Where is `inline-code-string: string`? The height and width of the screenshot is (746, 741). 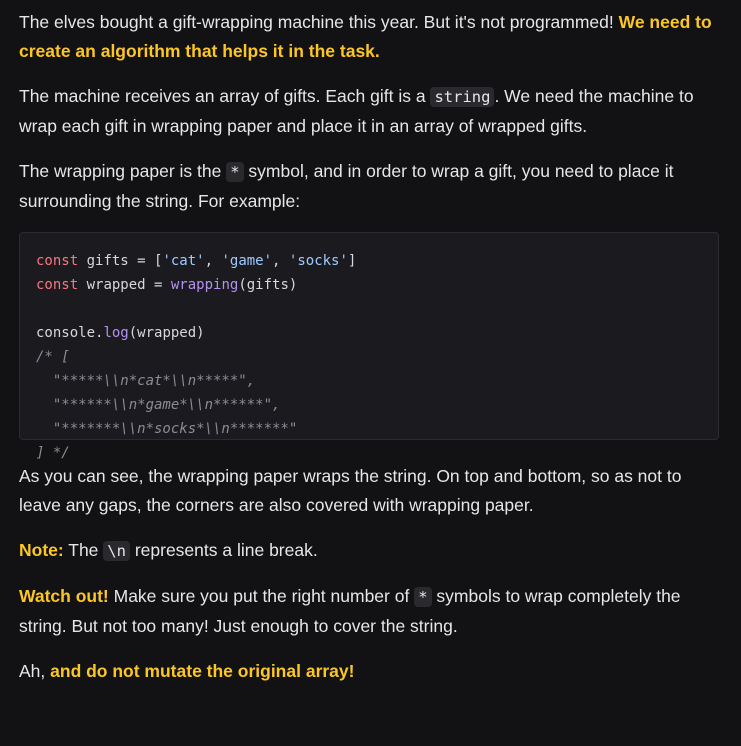 inline-code-string: string is located at coordinates (462, 97).